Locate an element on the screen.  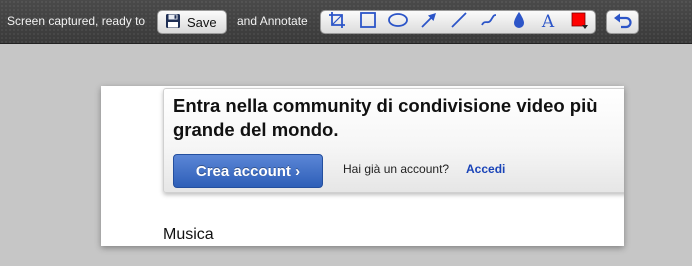
login-link: Accedi is located at coordinates (485, 169).